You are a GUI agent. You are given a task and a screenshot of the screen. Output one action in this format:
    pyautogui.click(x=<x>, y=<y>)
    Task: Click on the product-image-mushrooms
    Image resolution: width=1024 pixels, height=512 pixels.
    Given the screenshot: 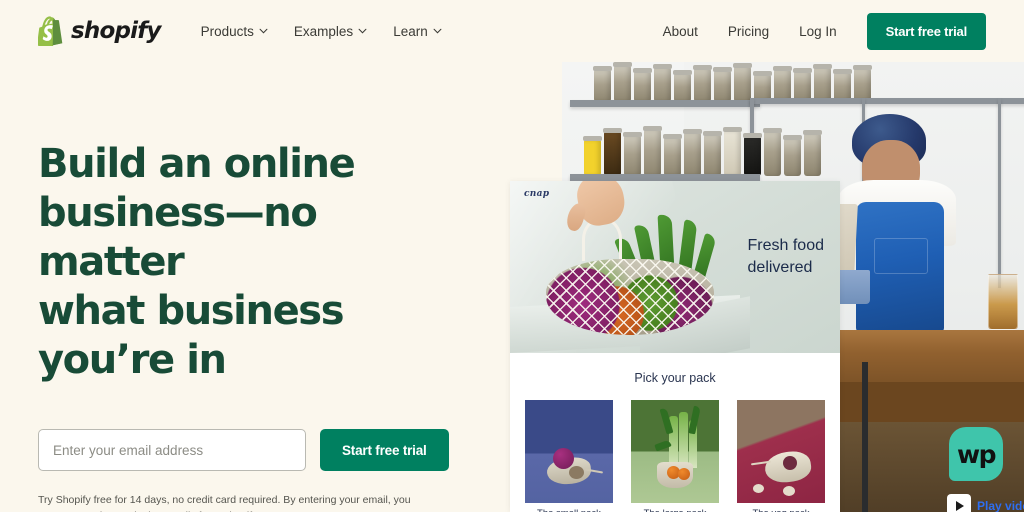 What is the action you would take?
    pyautogui.click(x=781, y=451)
    